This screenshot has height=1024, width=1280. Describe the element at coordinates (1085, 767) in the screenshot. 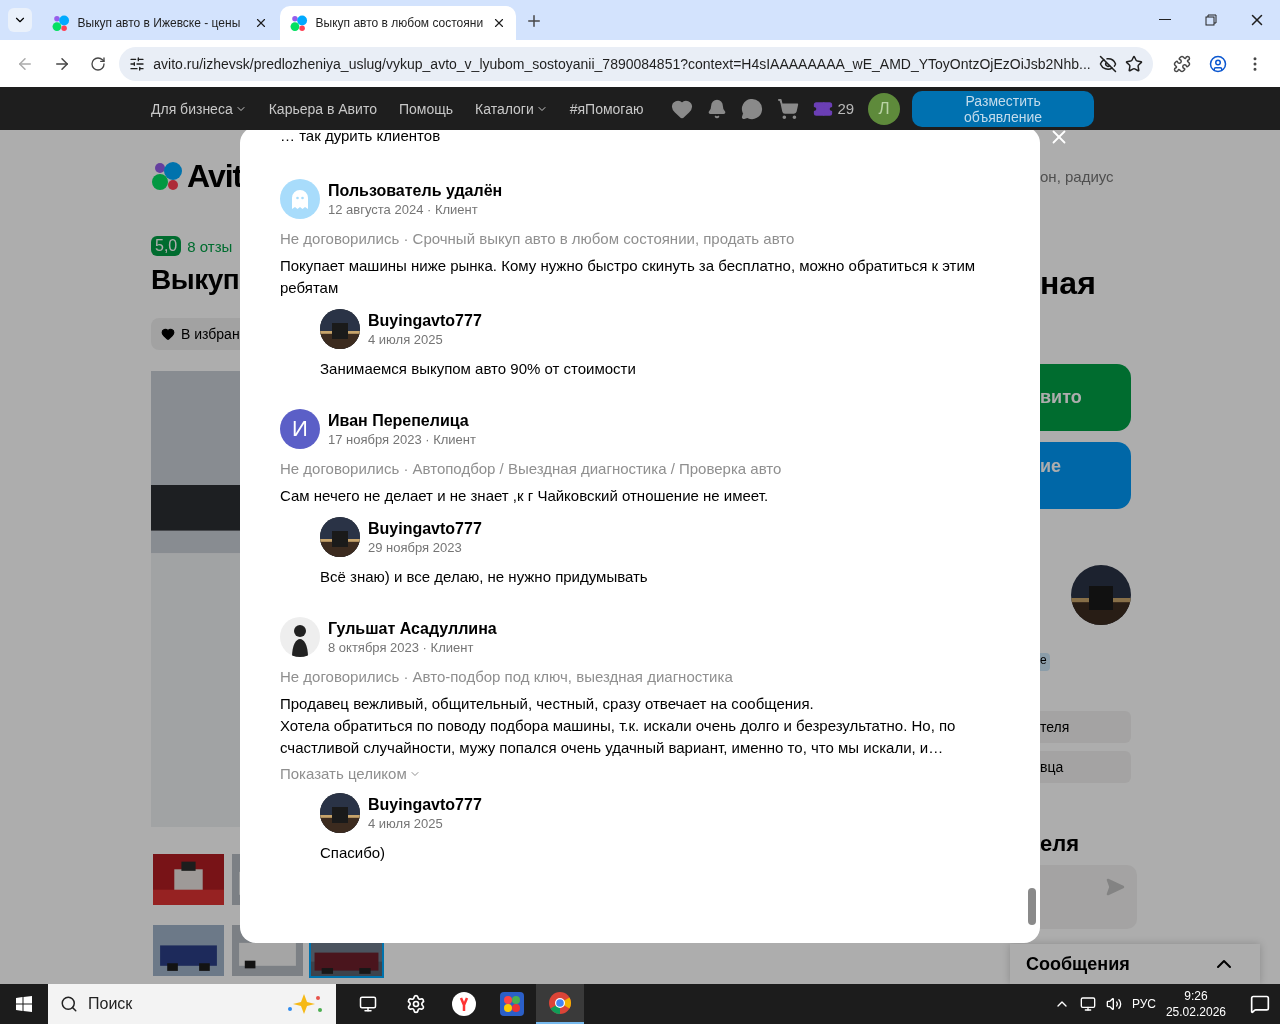

I see `info-row: вца` at that location.